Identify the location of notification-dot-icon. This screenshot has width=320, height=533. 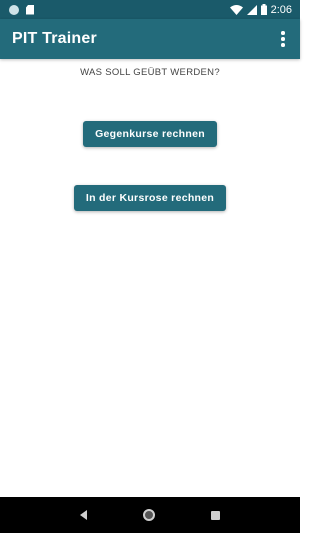
(14, 9).